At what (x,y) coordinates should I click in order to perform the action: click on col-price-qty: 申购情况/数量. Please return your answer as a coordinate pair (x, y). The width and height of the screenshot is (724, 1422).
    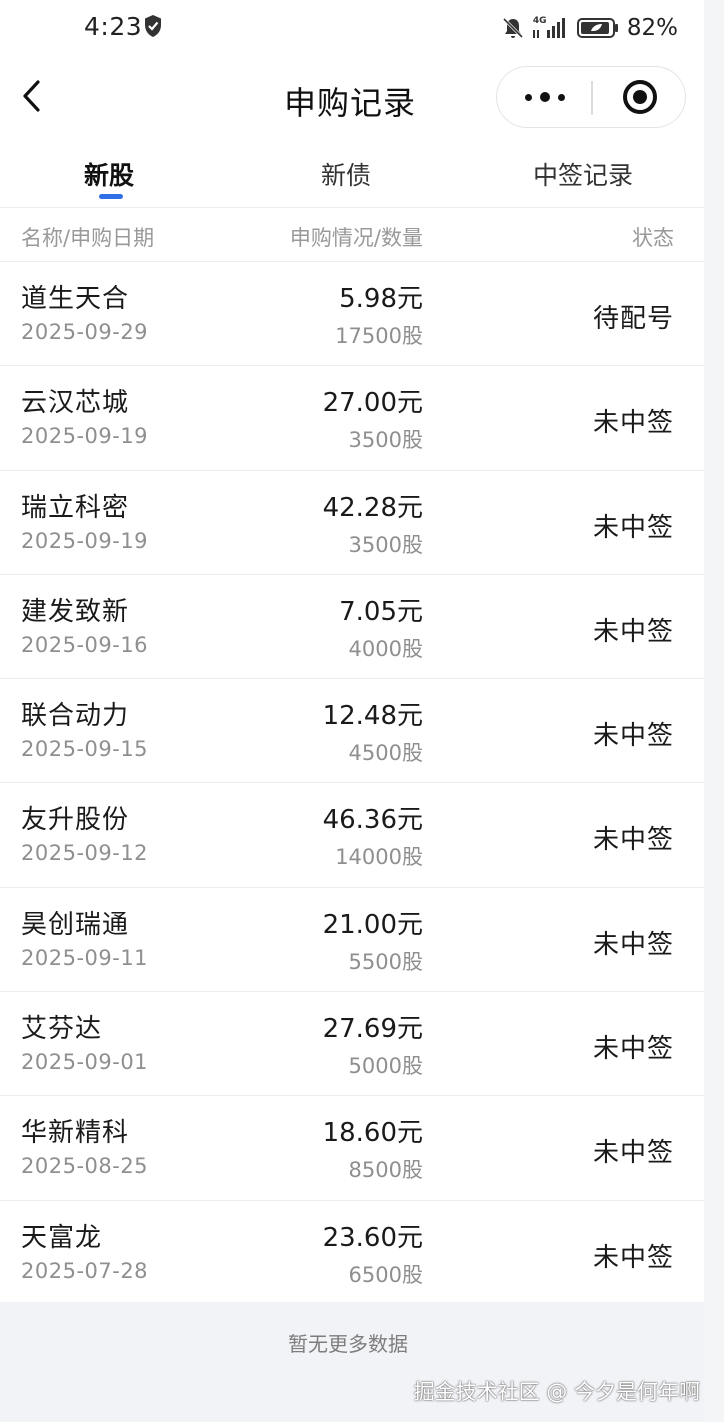
    Looking at the image, I should click on (356, 238).